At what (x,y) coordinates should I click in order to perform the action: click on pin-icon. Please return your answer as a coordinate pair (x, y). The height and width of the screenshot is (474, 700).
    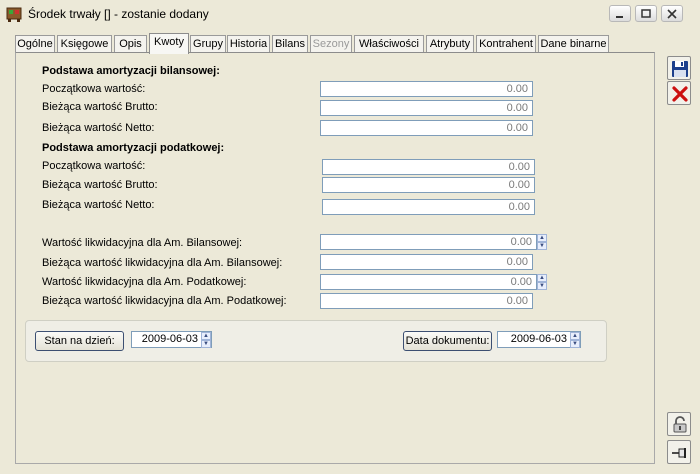
    Looking at the image, I should click on (679, 453).